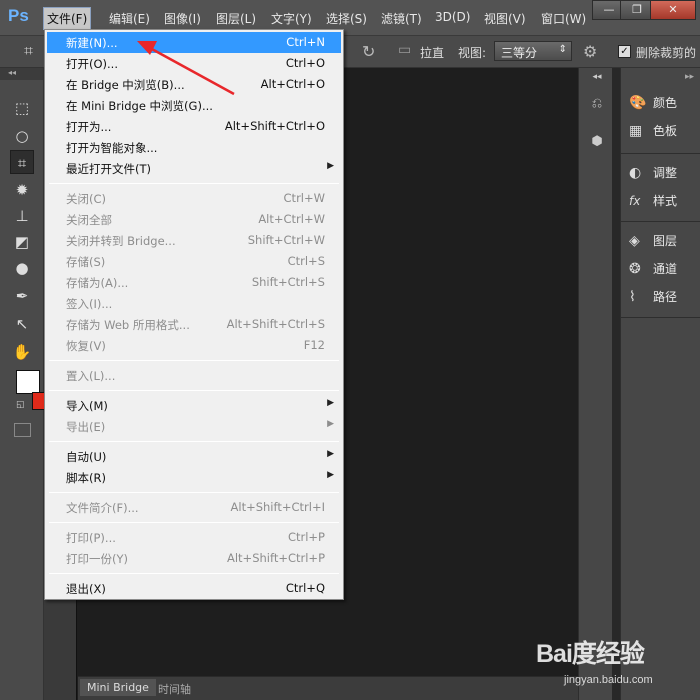  Describe the element at coordinates (635, 201) in the screenshot. I see `fx-icon: fx` at that location.